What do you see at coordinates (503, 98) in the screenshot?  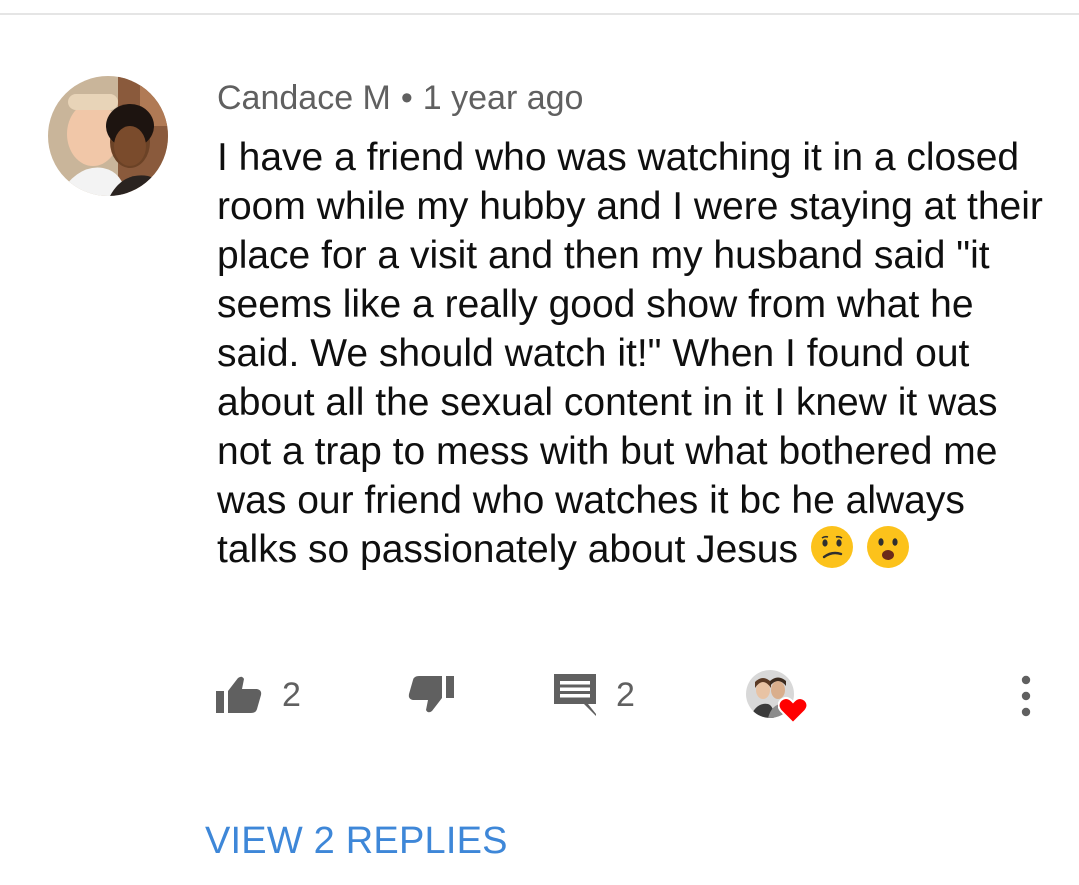 I see `comment-timestamp: 1 year ago` at bounding box center [503, 98].